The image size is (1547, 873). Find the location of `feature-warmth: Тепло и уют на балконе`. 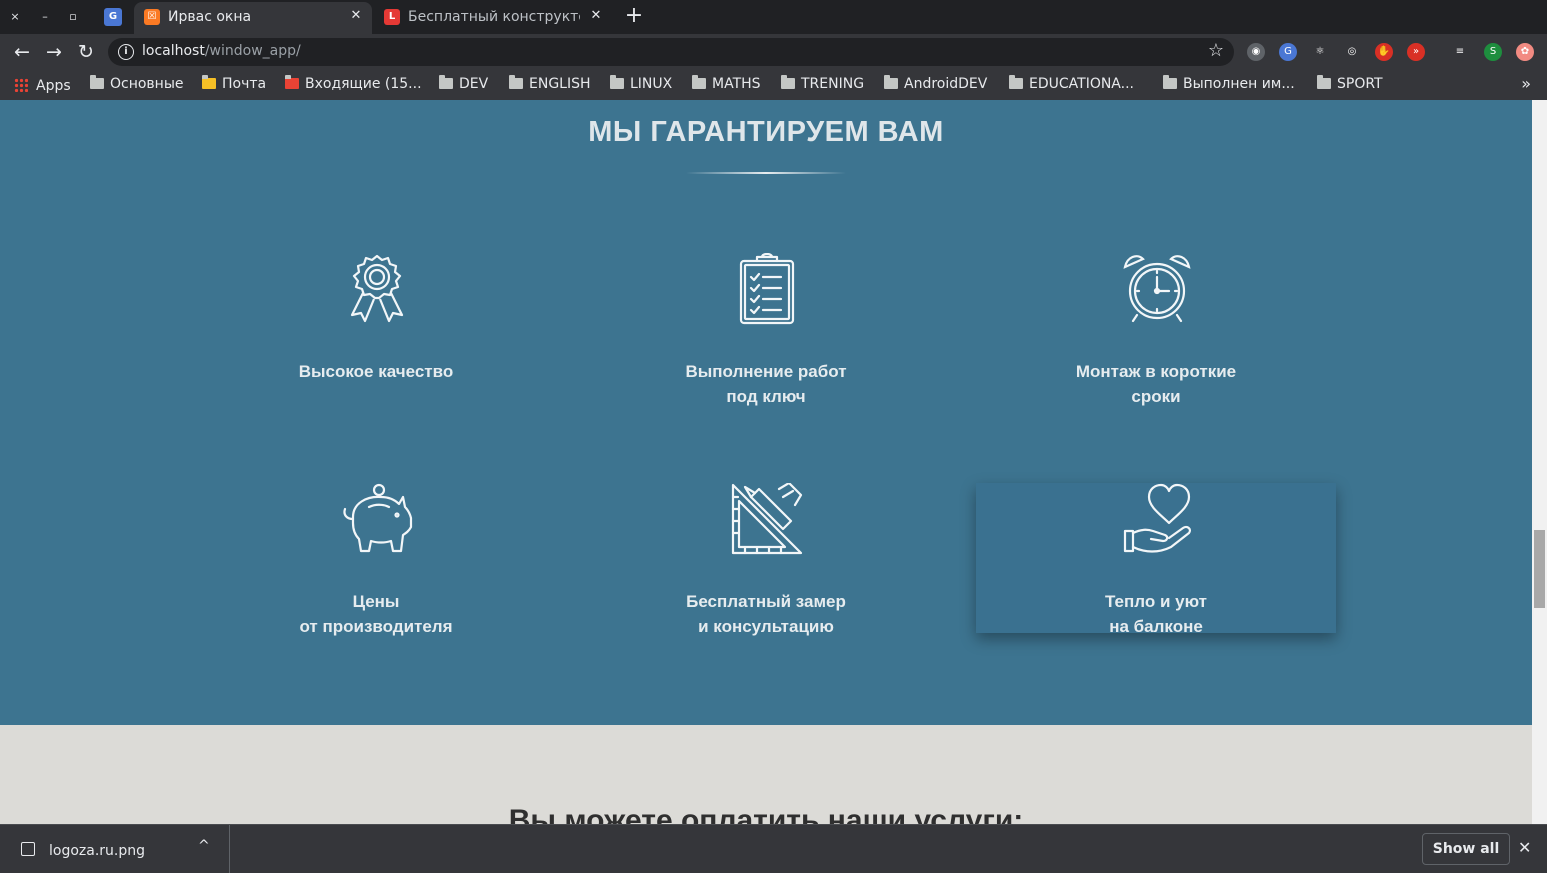

feature-warmth: Тепло и уют на балконе is located at coordinates (1156, 559).